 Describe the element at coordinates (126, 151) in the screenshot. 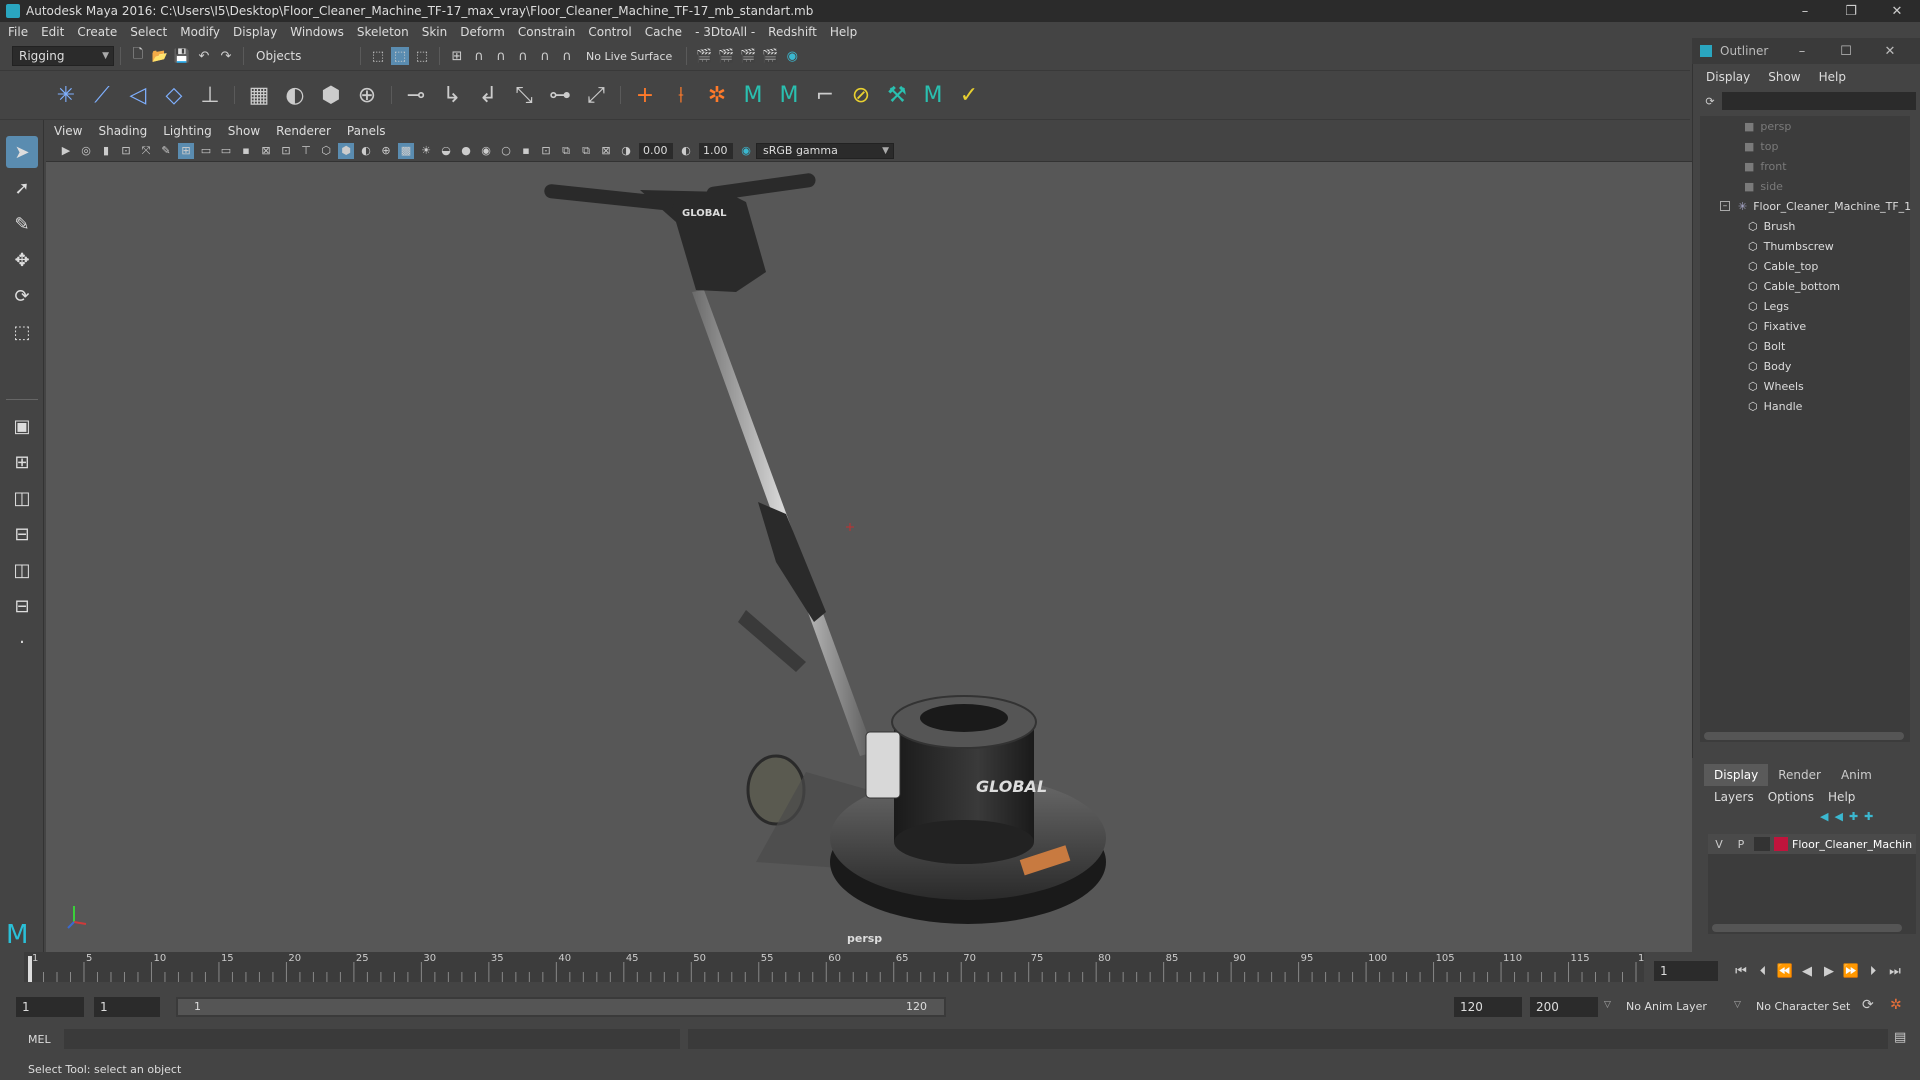

I see `image-plane-icon: ⊡` at that location.